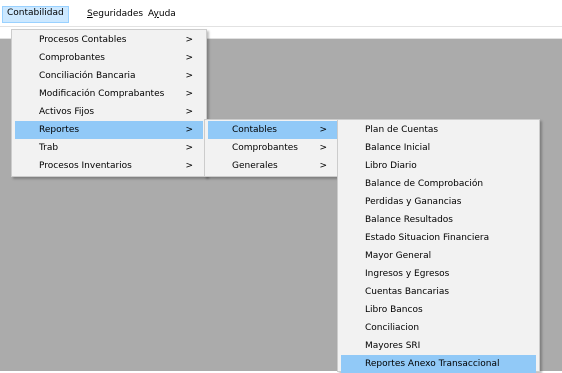  Describe the element at coordinates (427, 238) in the screenshot. I see `menu-item-label: Estado Situacion Financiera` at that location.